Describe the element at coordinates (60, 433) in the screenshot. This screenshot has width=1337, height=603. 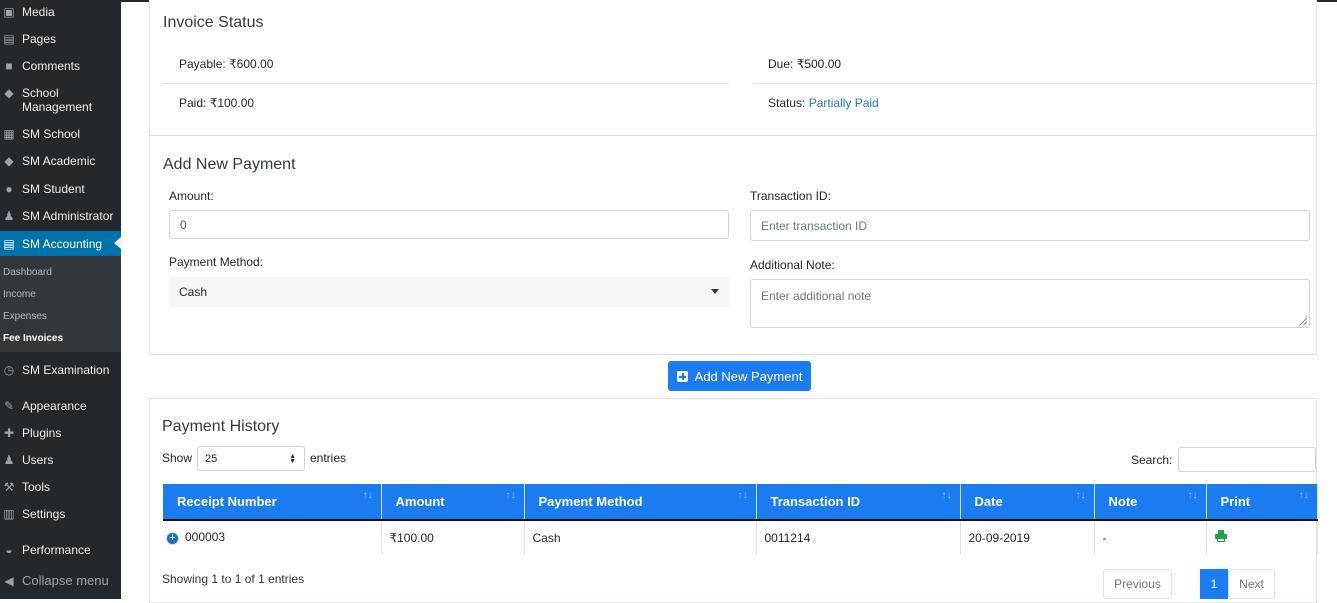
I see `sidebar-item-plugins: ✚ Plugins` at that location.